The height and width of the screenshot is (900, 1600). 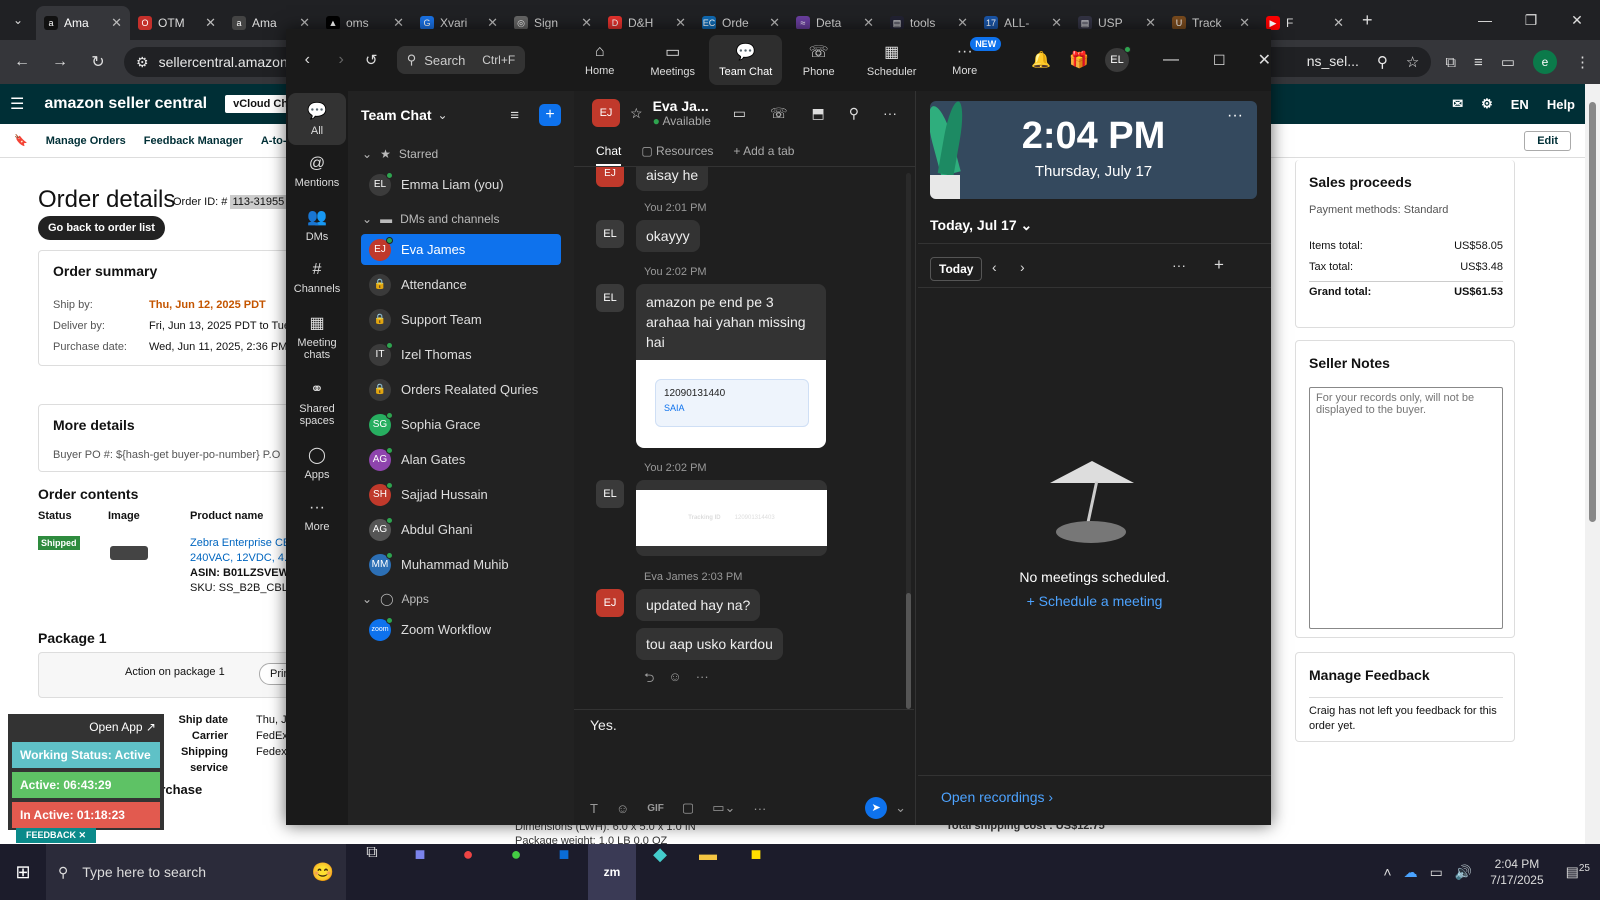 I want to click on restore-icon: ❐, so click(x=1531, y=20).